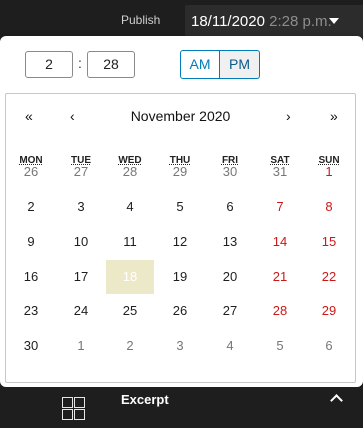 Image resolution: width=363 pixels, height=428 pixels. I want to click on calendar-day: 13, so click(230, 242).